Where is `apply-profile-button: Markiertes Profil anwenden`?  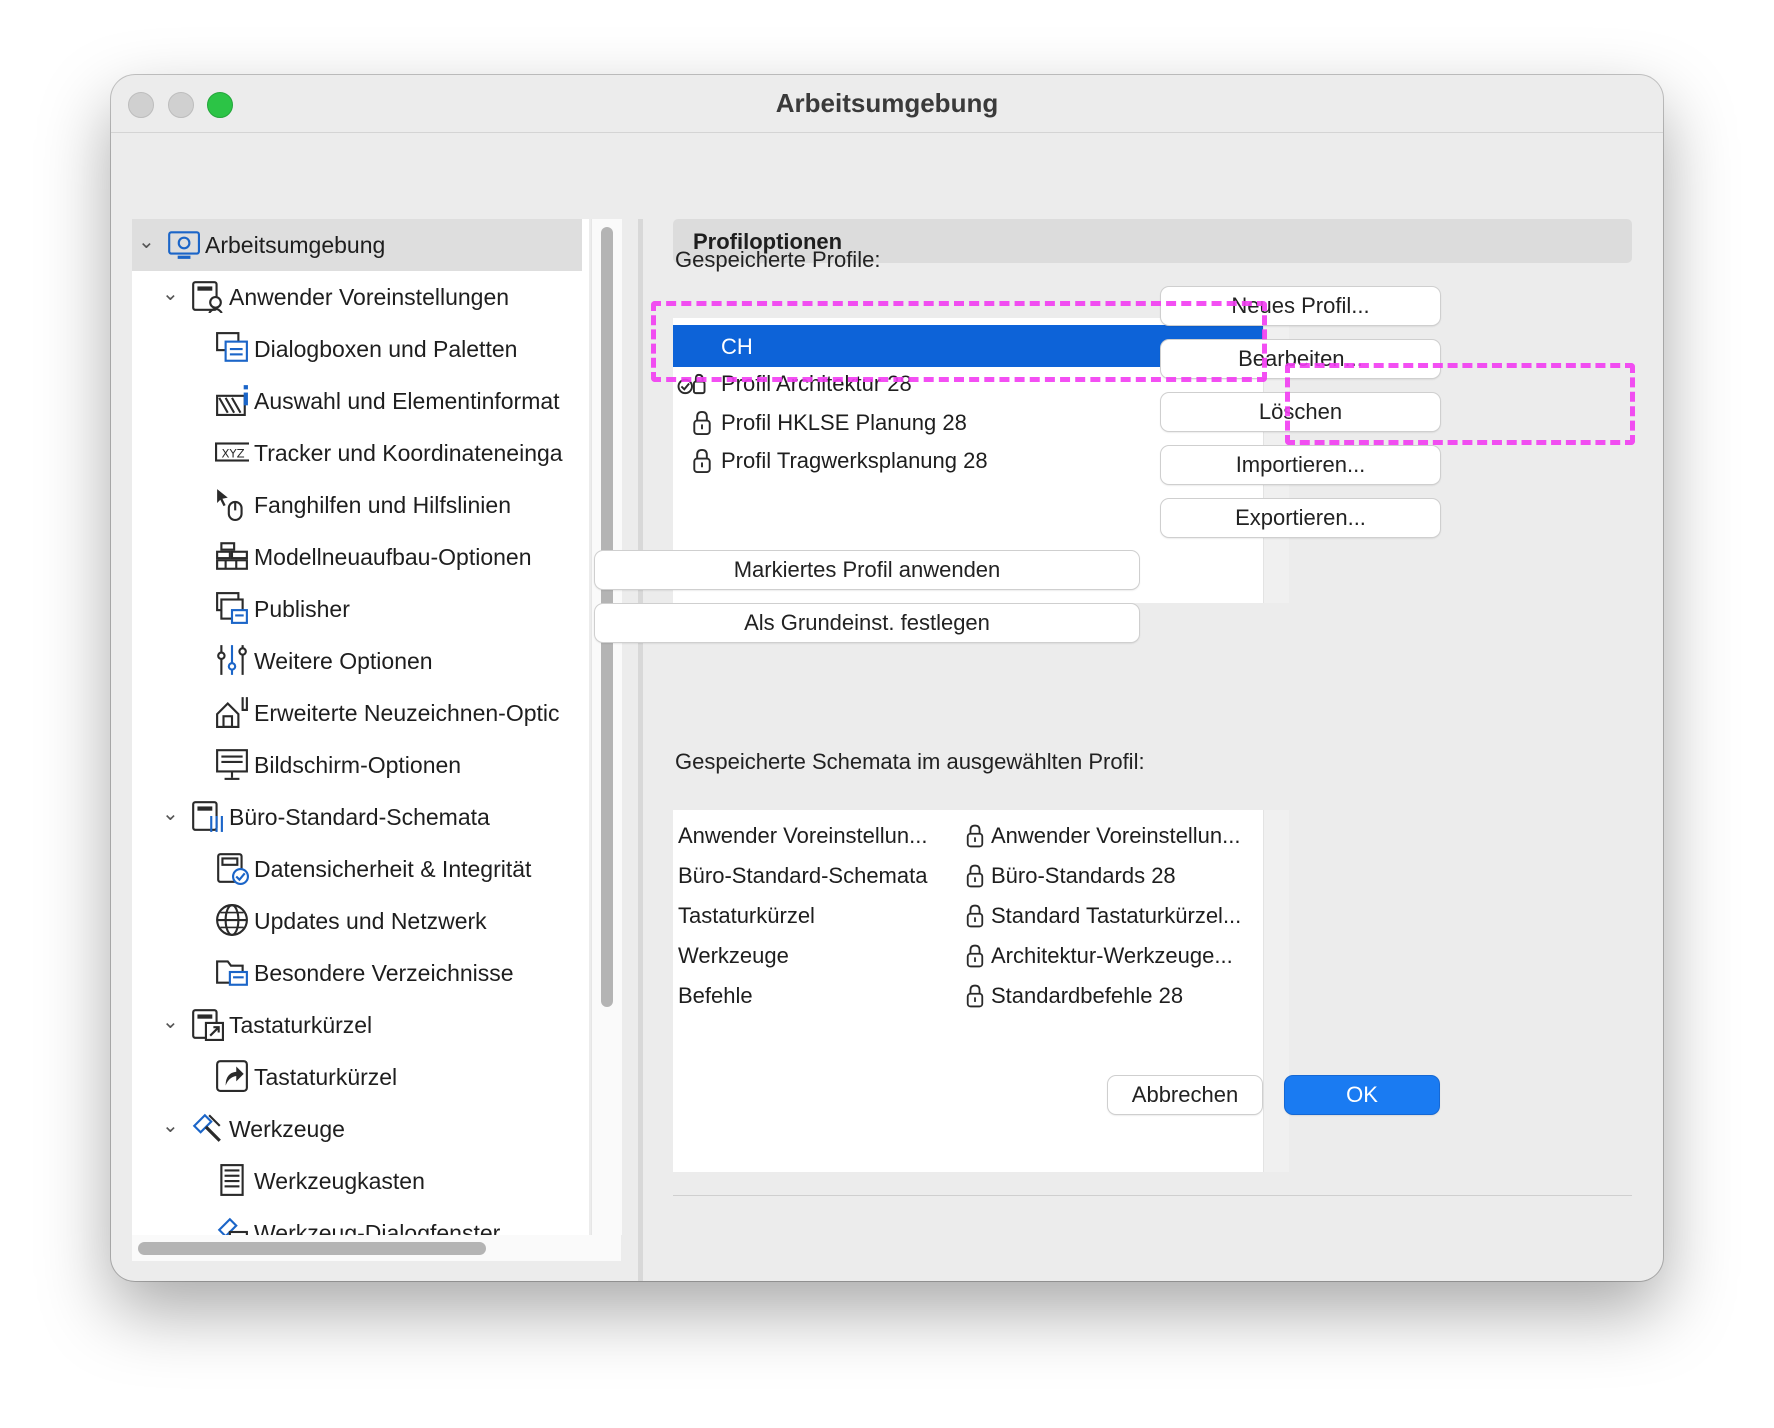
apply-profile-button: Markiertes Profil anwenden is located at coordinates (867, 570).